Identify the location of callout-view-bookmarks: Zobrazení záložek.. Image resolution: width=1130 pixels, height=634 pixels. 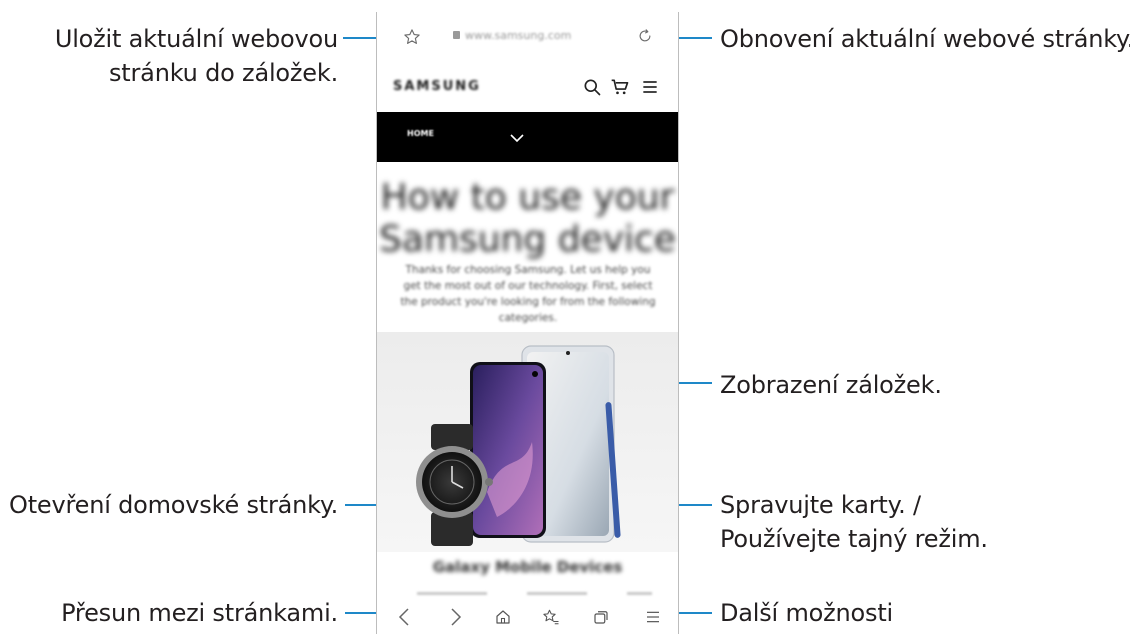
(831, 385).